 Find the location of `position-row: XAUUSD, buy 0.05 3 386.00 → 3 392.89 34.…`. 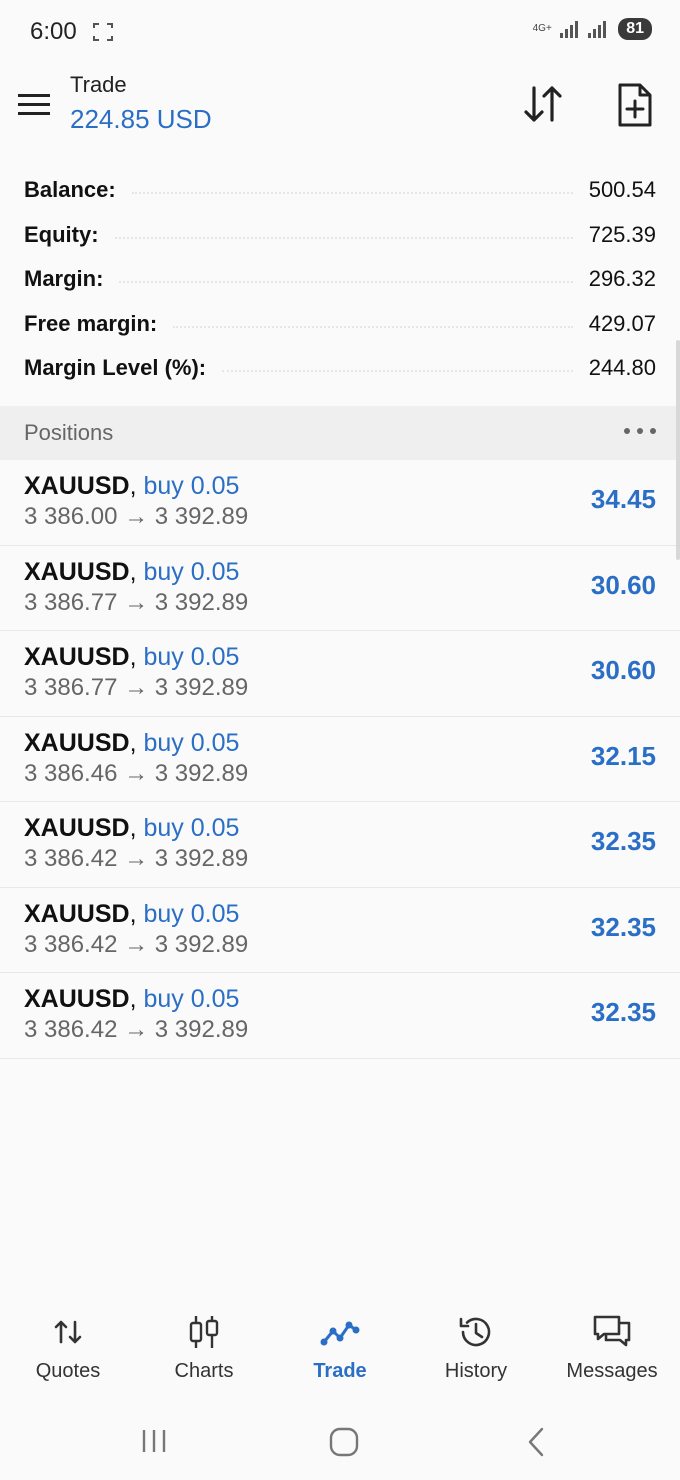

position-row: XAUUSD, buy 0.05 3 386.00 → 3 392.89 34.… is located at coordinates (340, 503).